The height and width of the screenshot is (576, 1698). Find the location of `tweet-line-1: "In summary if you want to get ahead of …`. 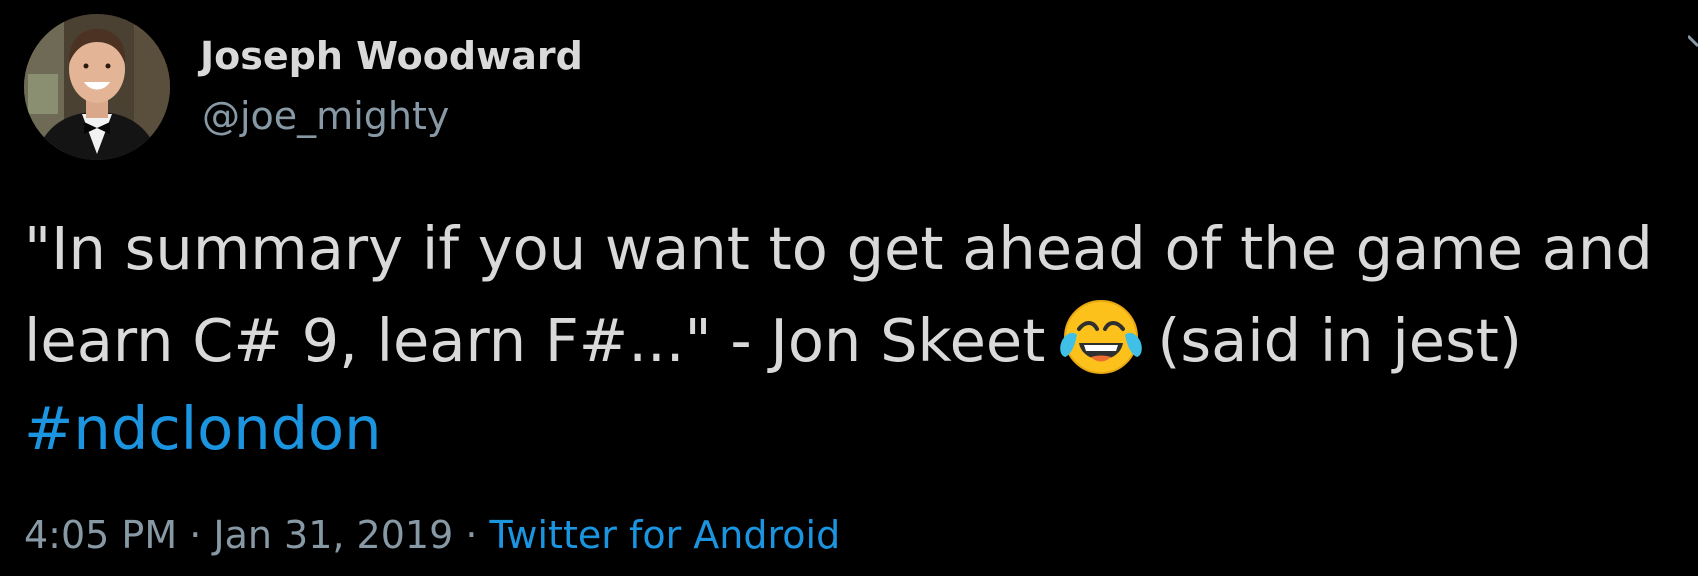

tweet-line-1: "In summary if you want to get ahead of … is located at coordinates (838, 248).